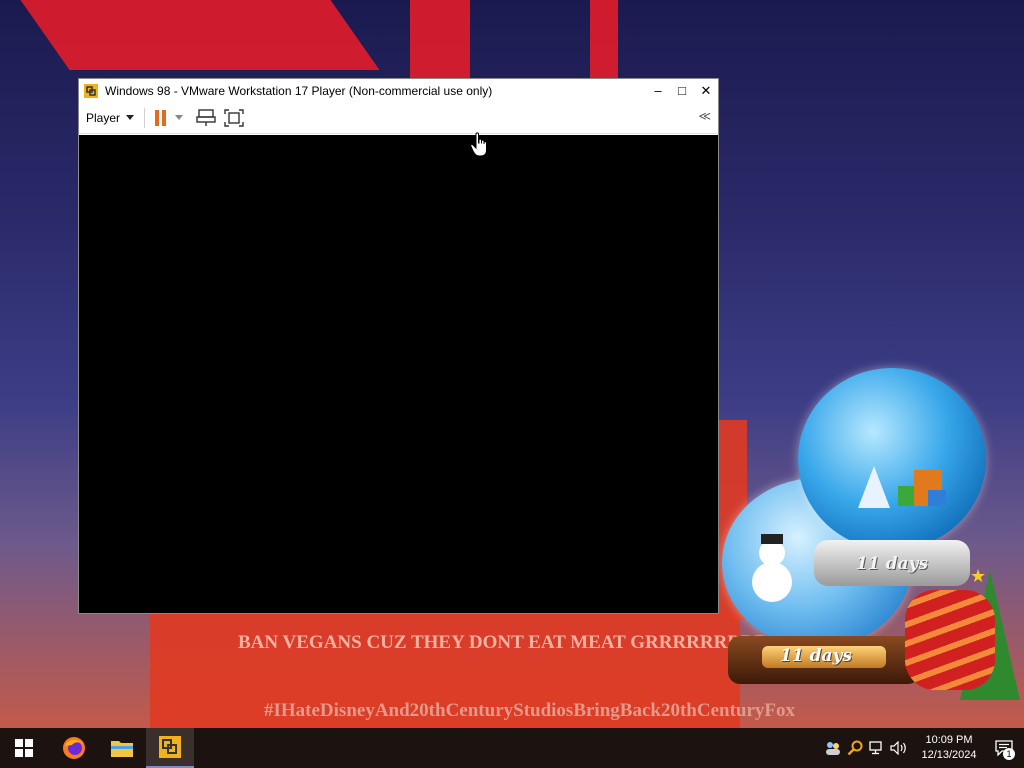  Describe the element at coordinates (892, 564) in the screenshot. I see `countdown-label-top: 11 days` at that location.